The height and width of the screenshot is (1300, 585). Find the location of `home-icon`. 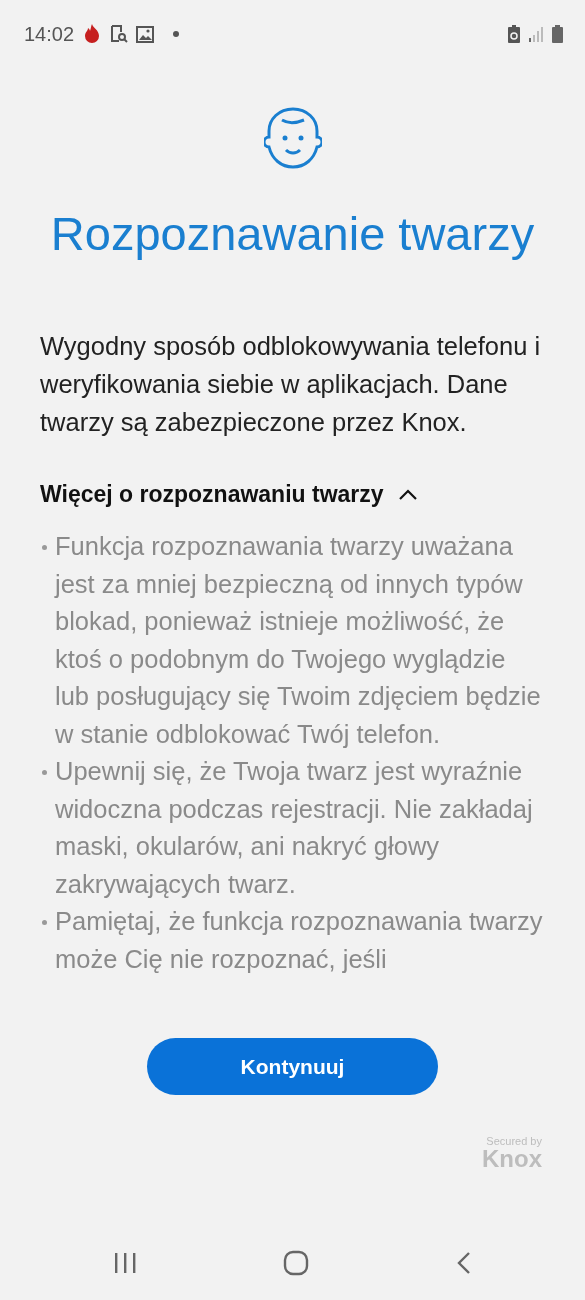

home-icon is located at coordinates (296, 1262).